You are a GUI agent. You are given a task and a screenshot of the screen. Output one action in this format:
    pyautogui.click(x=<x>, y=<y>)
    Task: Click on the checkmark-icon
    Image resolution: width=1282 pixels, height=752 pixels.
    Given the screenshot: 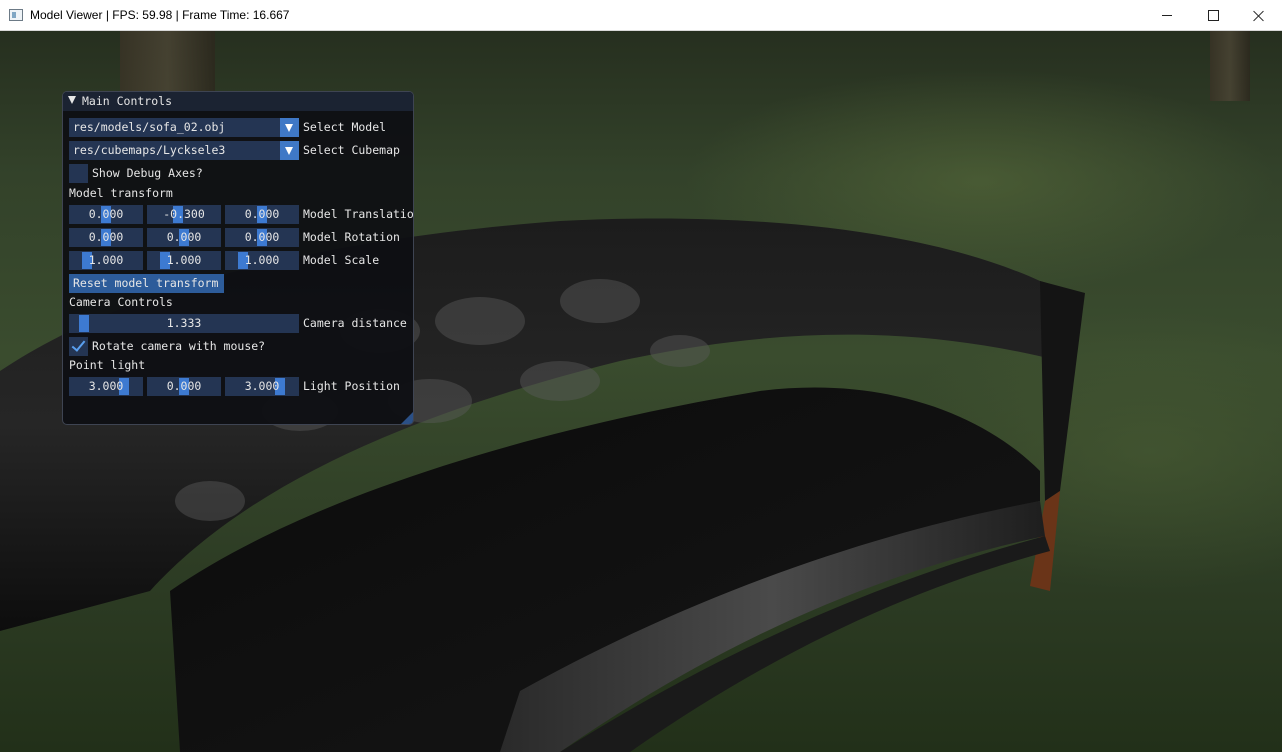 What is the action you would take?
    pyautogui.click(x=78, y=344)
    